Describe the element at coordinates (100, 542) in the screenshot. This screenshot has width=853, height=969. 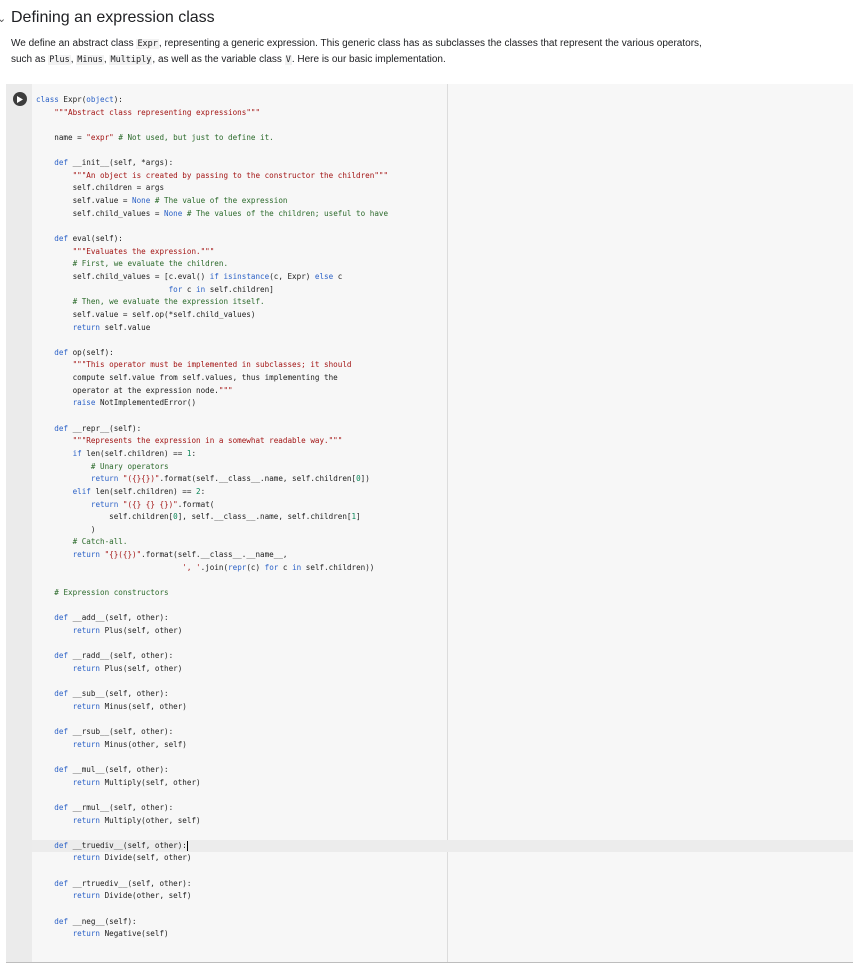
I see `code-line: # Catch-all.` at that location.